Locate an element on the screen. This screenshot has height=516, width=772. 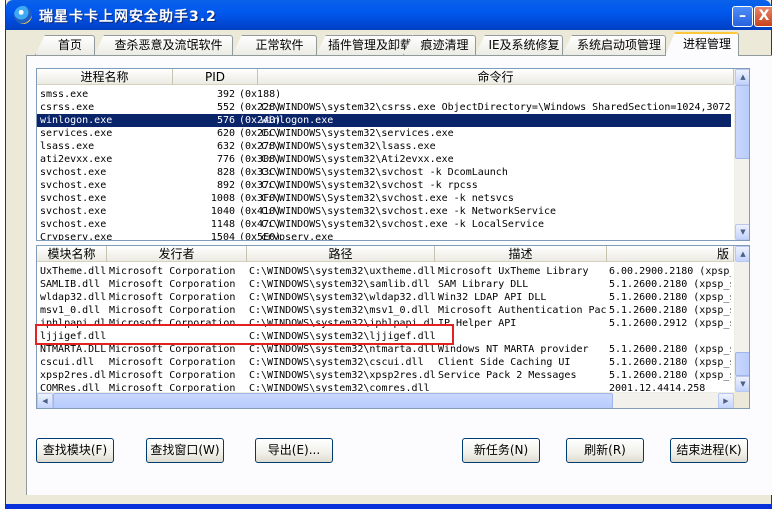
process-row: smss.exe 392 (0x188) is located at coordinates (384, 94).